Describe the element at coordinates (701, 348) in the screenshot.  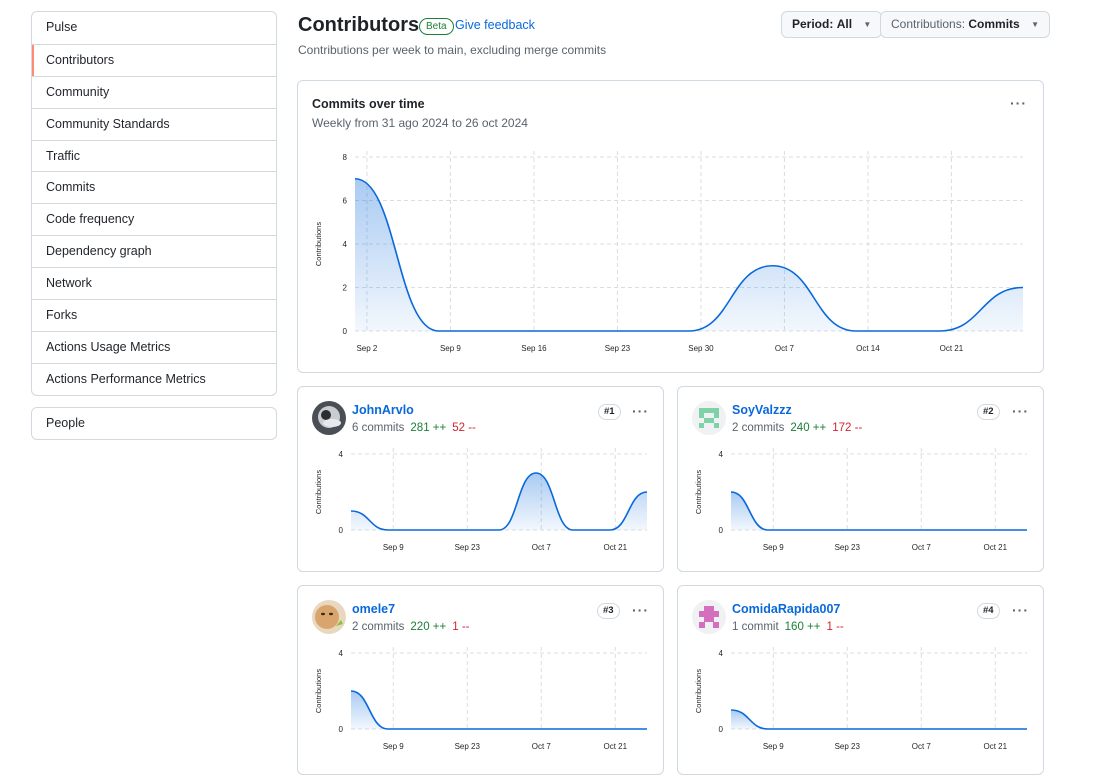
I see `x-tick-label: Sep 30` at that location.